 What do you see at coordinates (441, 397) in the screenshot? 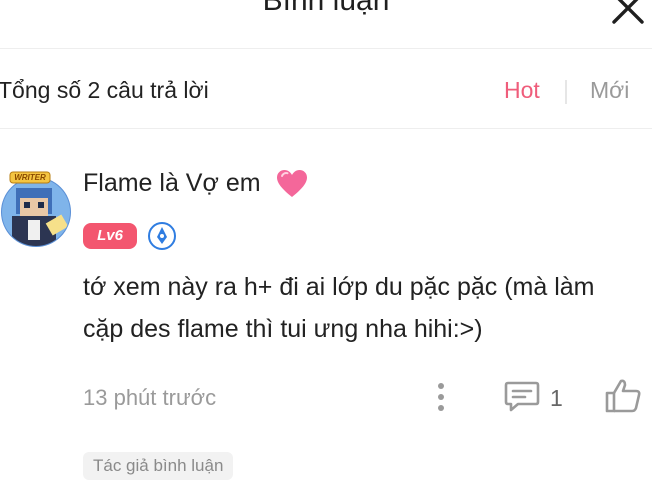
I see `more-options-icon` at bounding box center [441, 397].